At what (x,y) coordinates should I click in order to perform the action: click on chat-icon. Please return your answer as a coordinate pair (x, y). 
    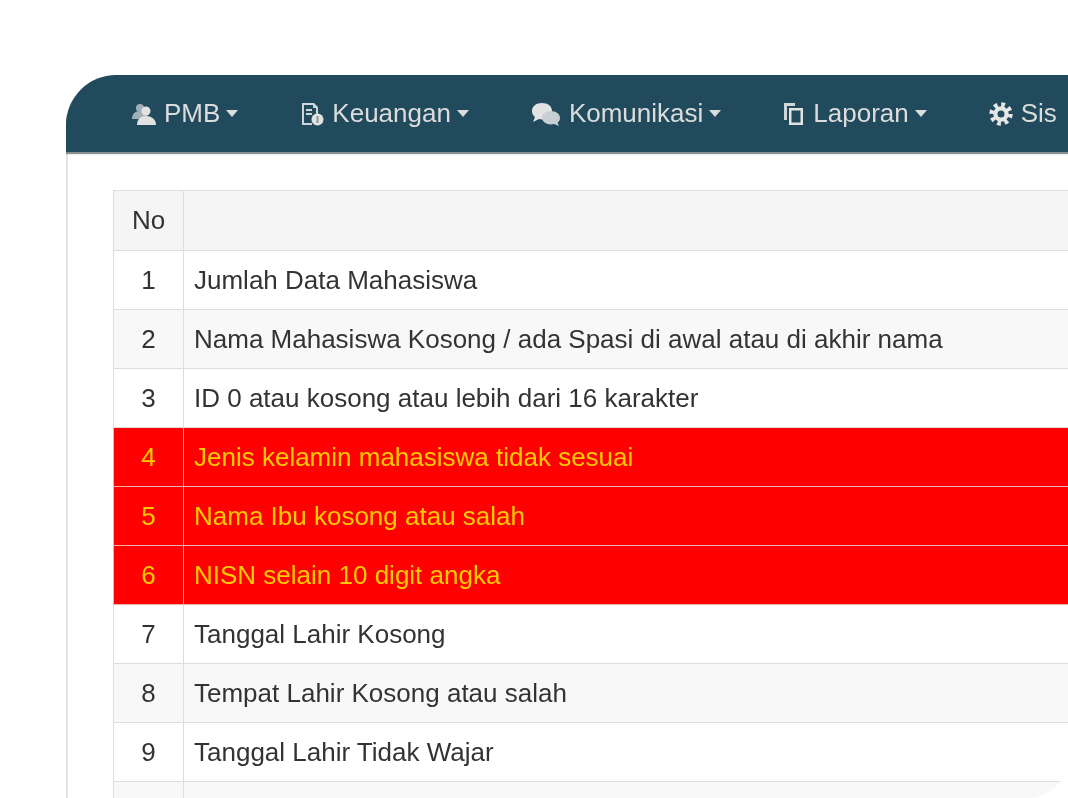
    Looking at the image, I should click on (545, 113).